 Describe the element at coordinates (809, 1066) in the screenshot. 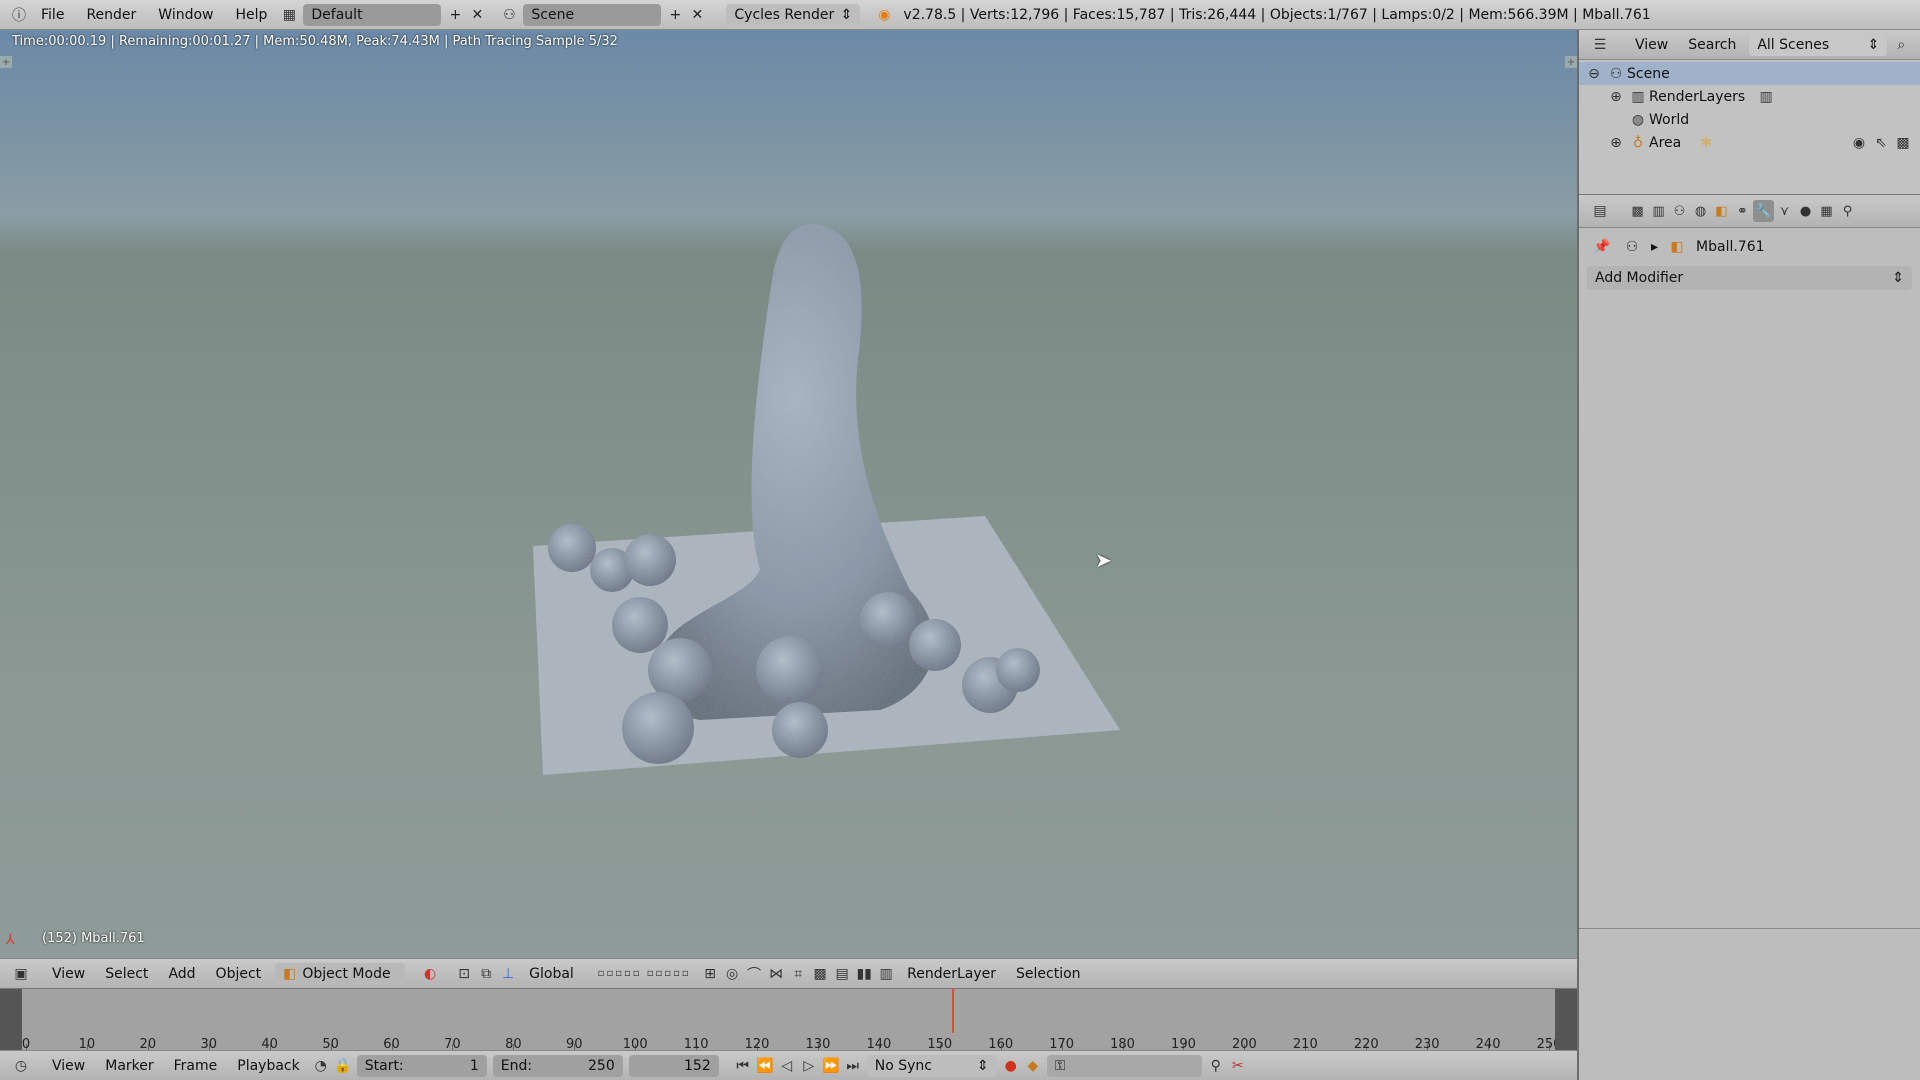

I see `play-icon: ▷` at that location.